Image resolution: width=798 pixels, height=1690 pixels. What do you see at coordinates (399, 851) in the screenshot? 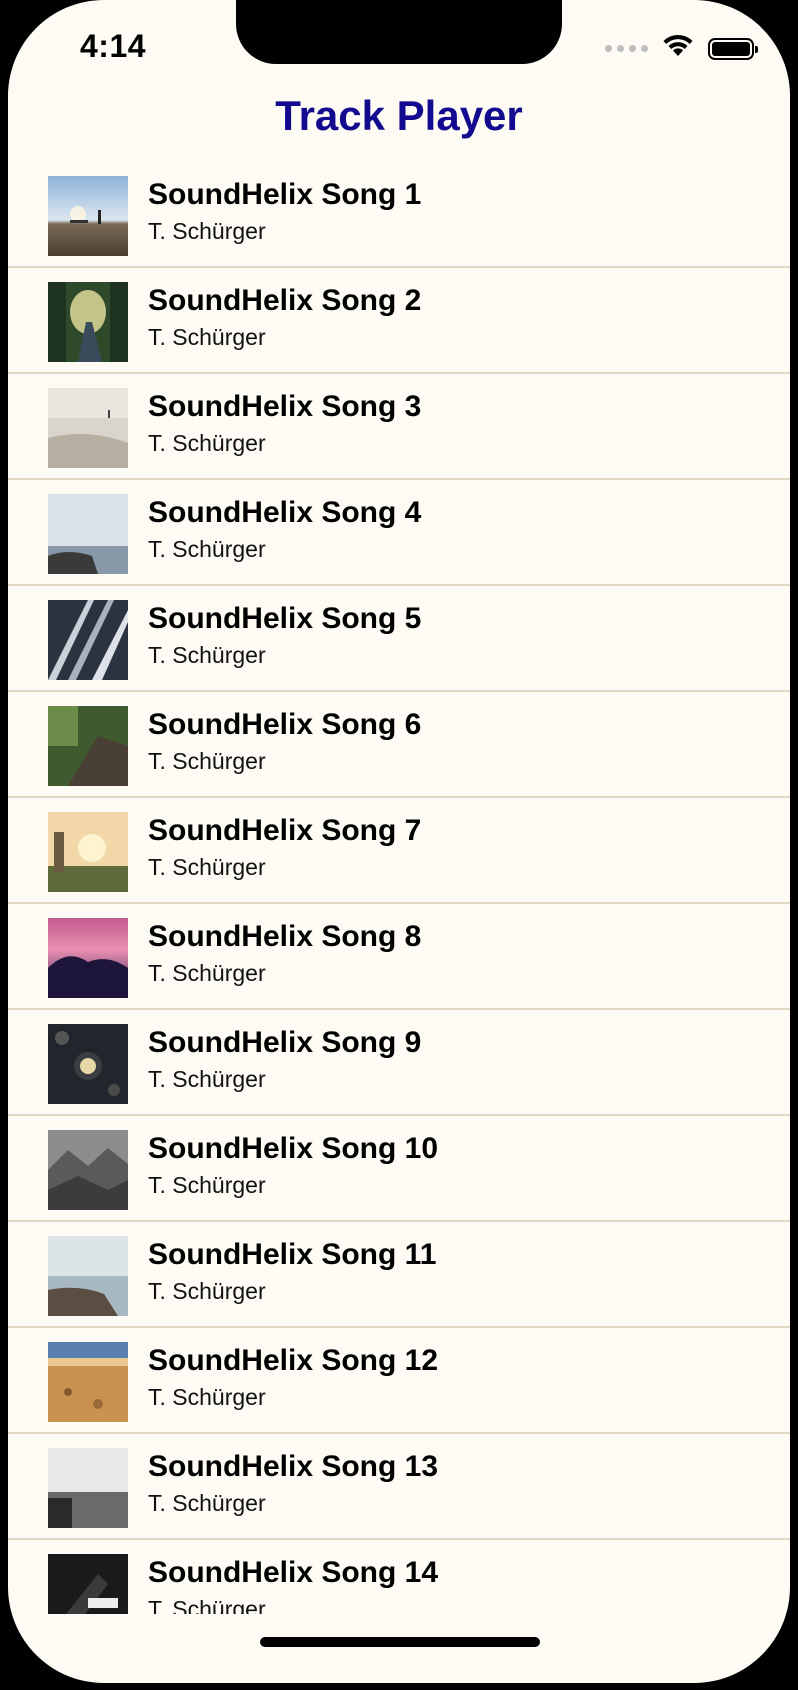
I see `track-row: SoundHelix Song 7 T. Schürger` at bounding box center [399, 851].